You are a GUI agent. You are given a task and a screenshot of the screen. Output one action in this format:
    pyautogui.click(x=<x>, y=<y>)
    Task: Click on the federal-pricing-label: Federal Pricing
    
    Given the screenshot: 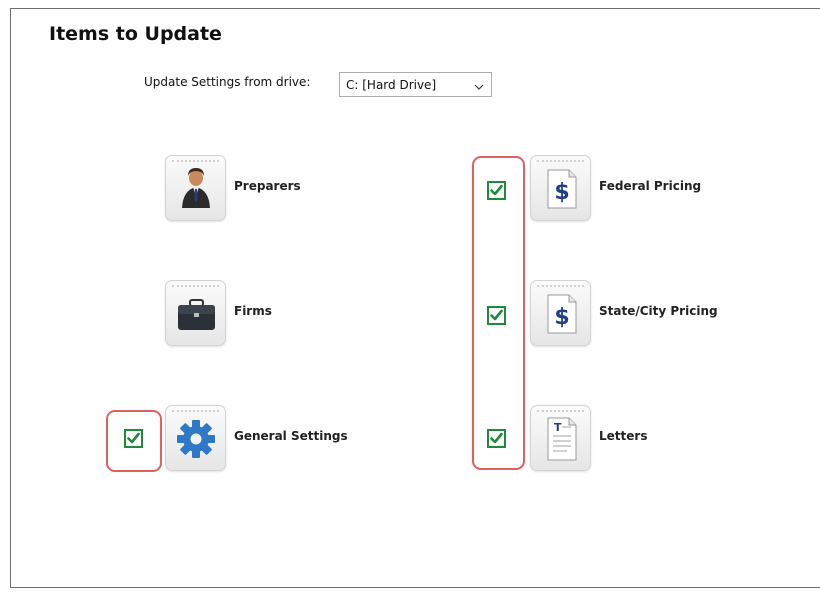 What is the action you would take?
    pyautogui.click(x=650, y=186)
    